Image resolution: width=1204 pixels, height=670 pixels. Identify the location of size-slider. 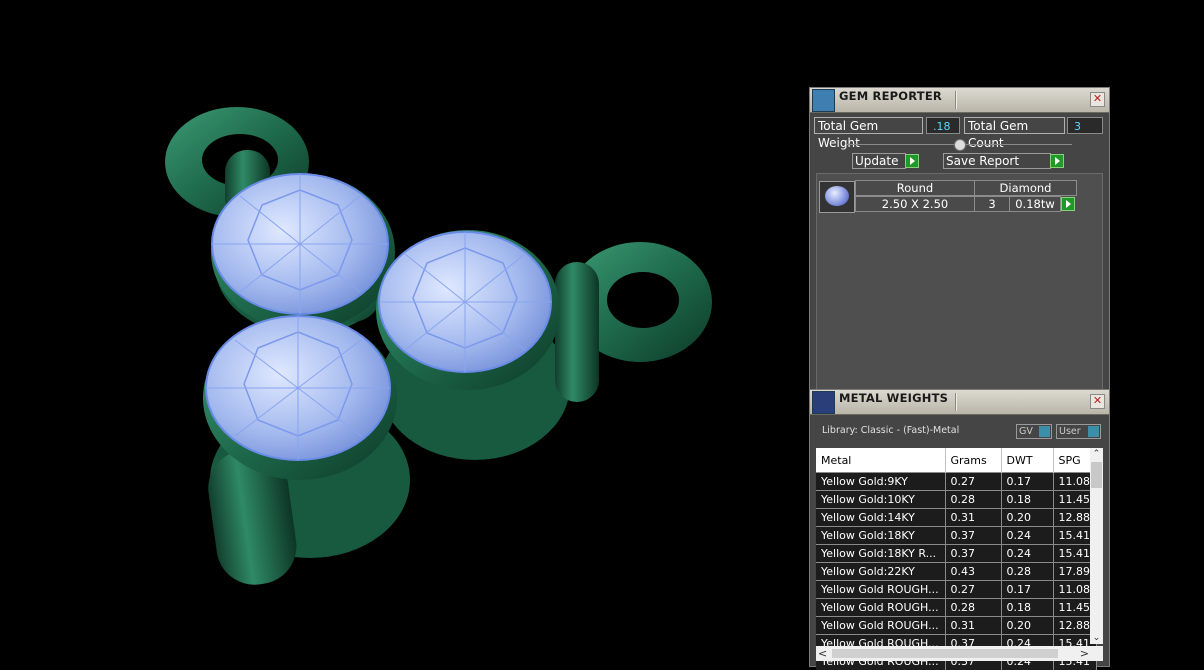
(959, 144).